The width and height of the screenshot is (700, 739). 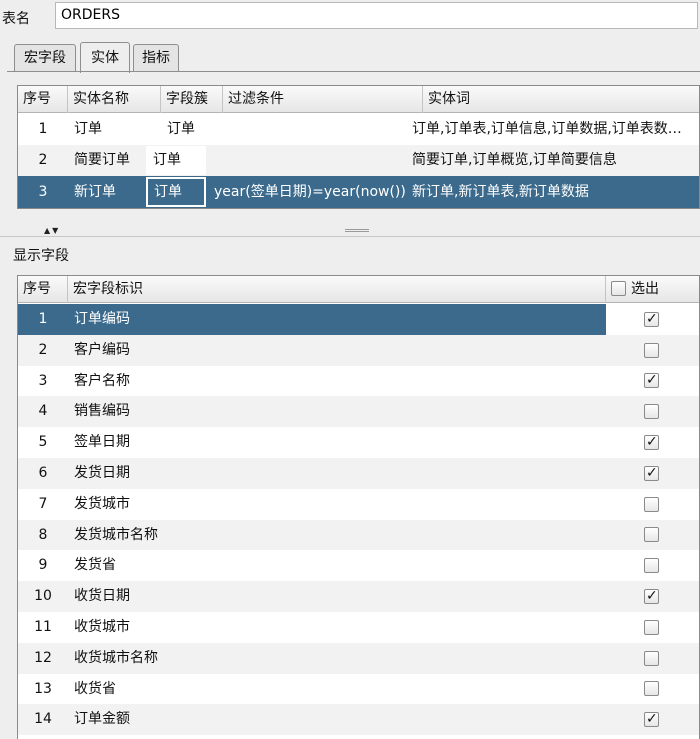 I want to click on table-row: 6 发货日期 ✓, so click(x=358, y=473).